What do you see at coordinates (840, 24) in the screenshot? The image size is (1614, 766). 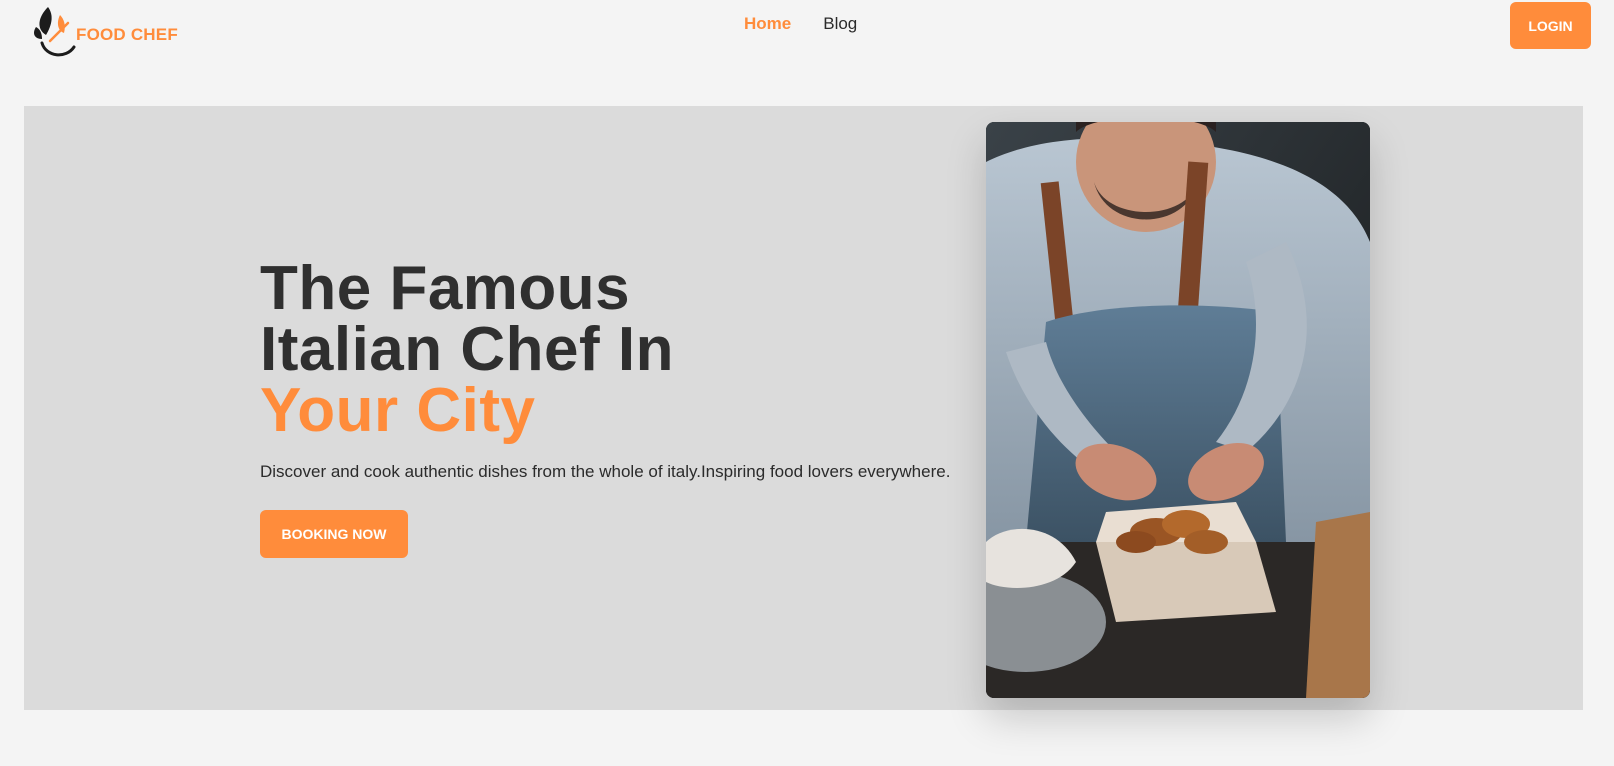 I see `nav-blog-link: Blog` at bounding box center [840, 24].